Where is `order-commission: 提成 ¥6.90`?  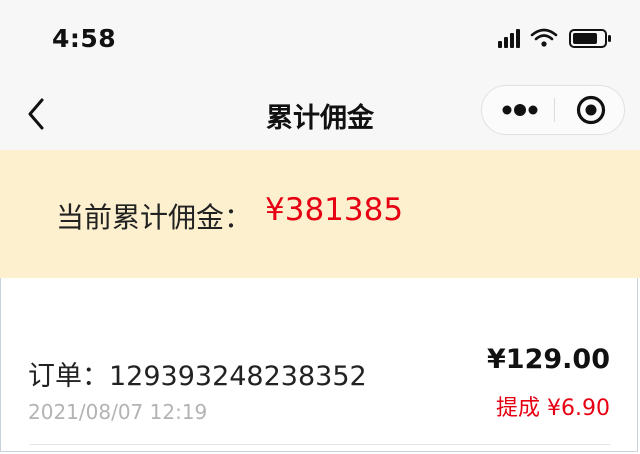
order-commission: 提成 ¥6.90 is located at coordinates (553, 408).